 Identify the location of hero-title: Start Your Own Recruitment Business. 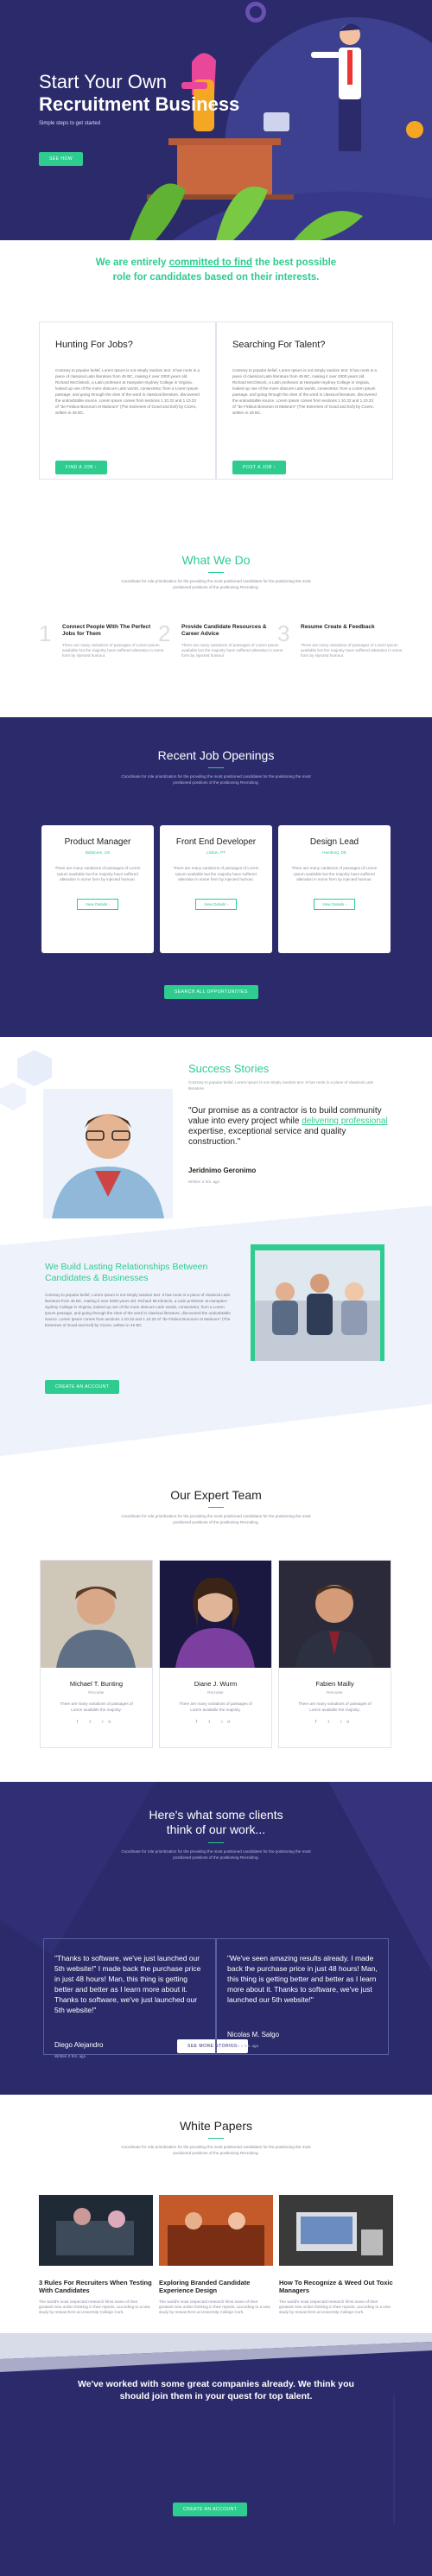
(139, 94).